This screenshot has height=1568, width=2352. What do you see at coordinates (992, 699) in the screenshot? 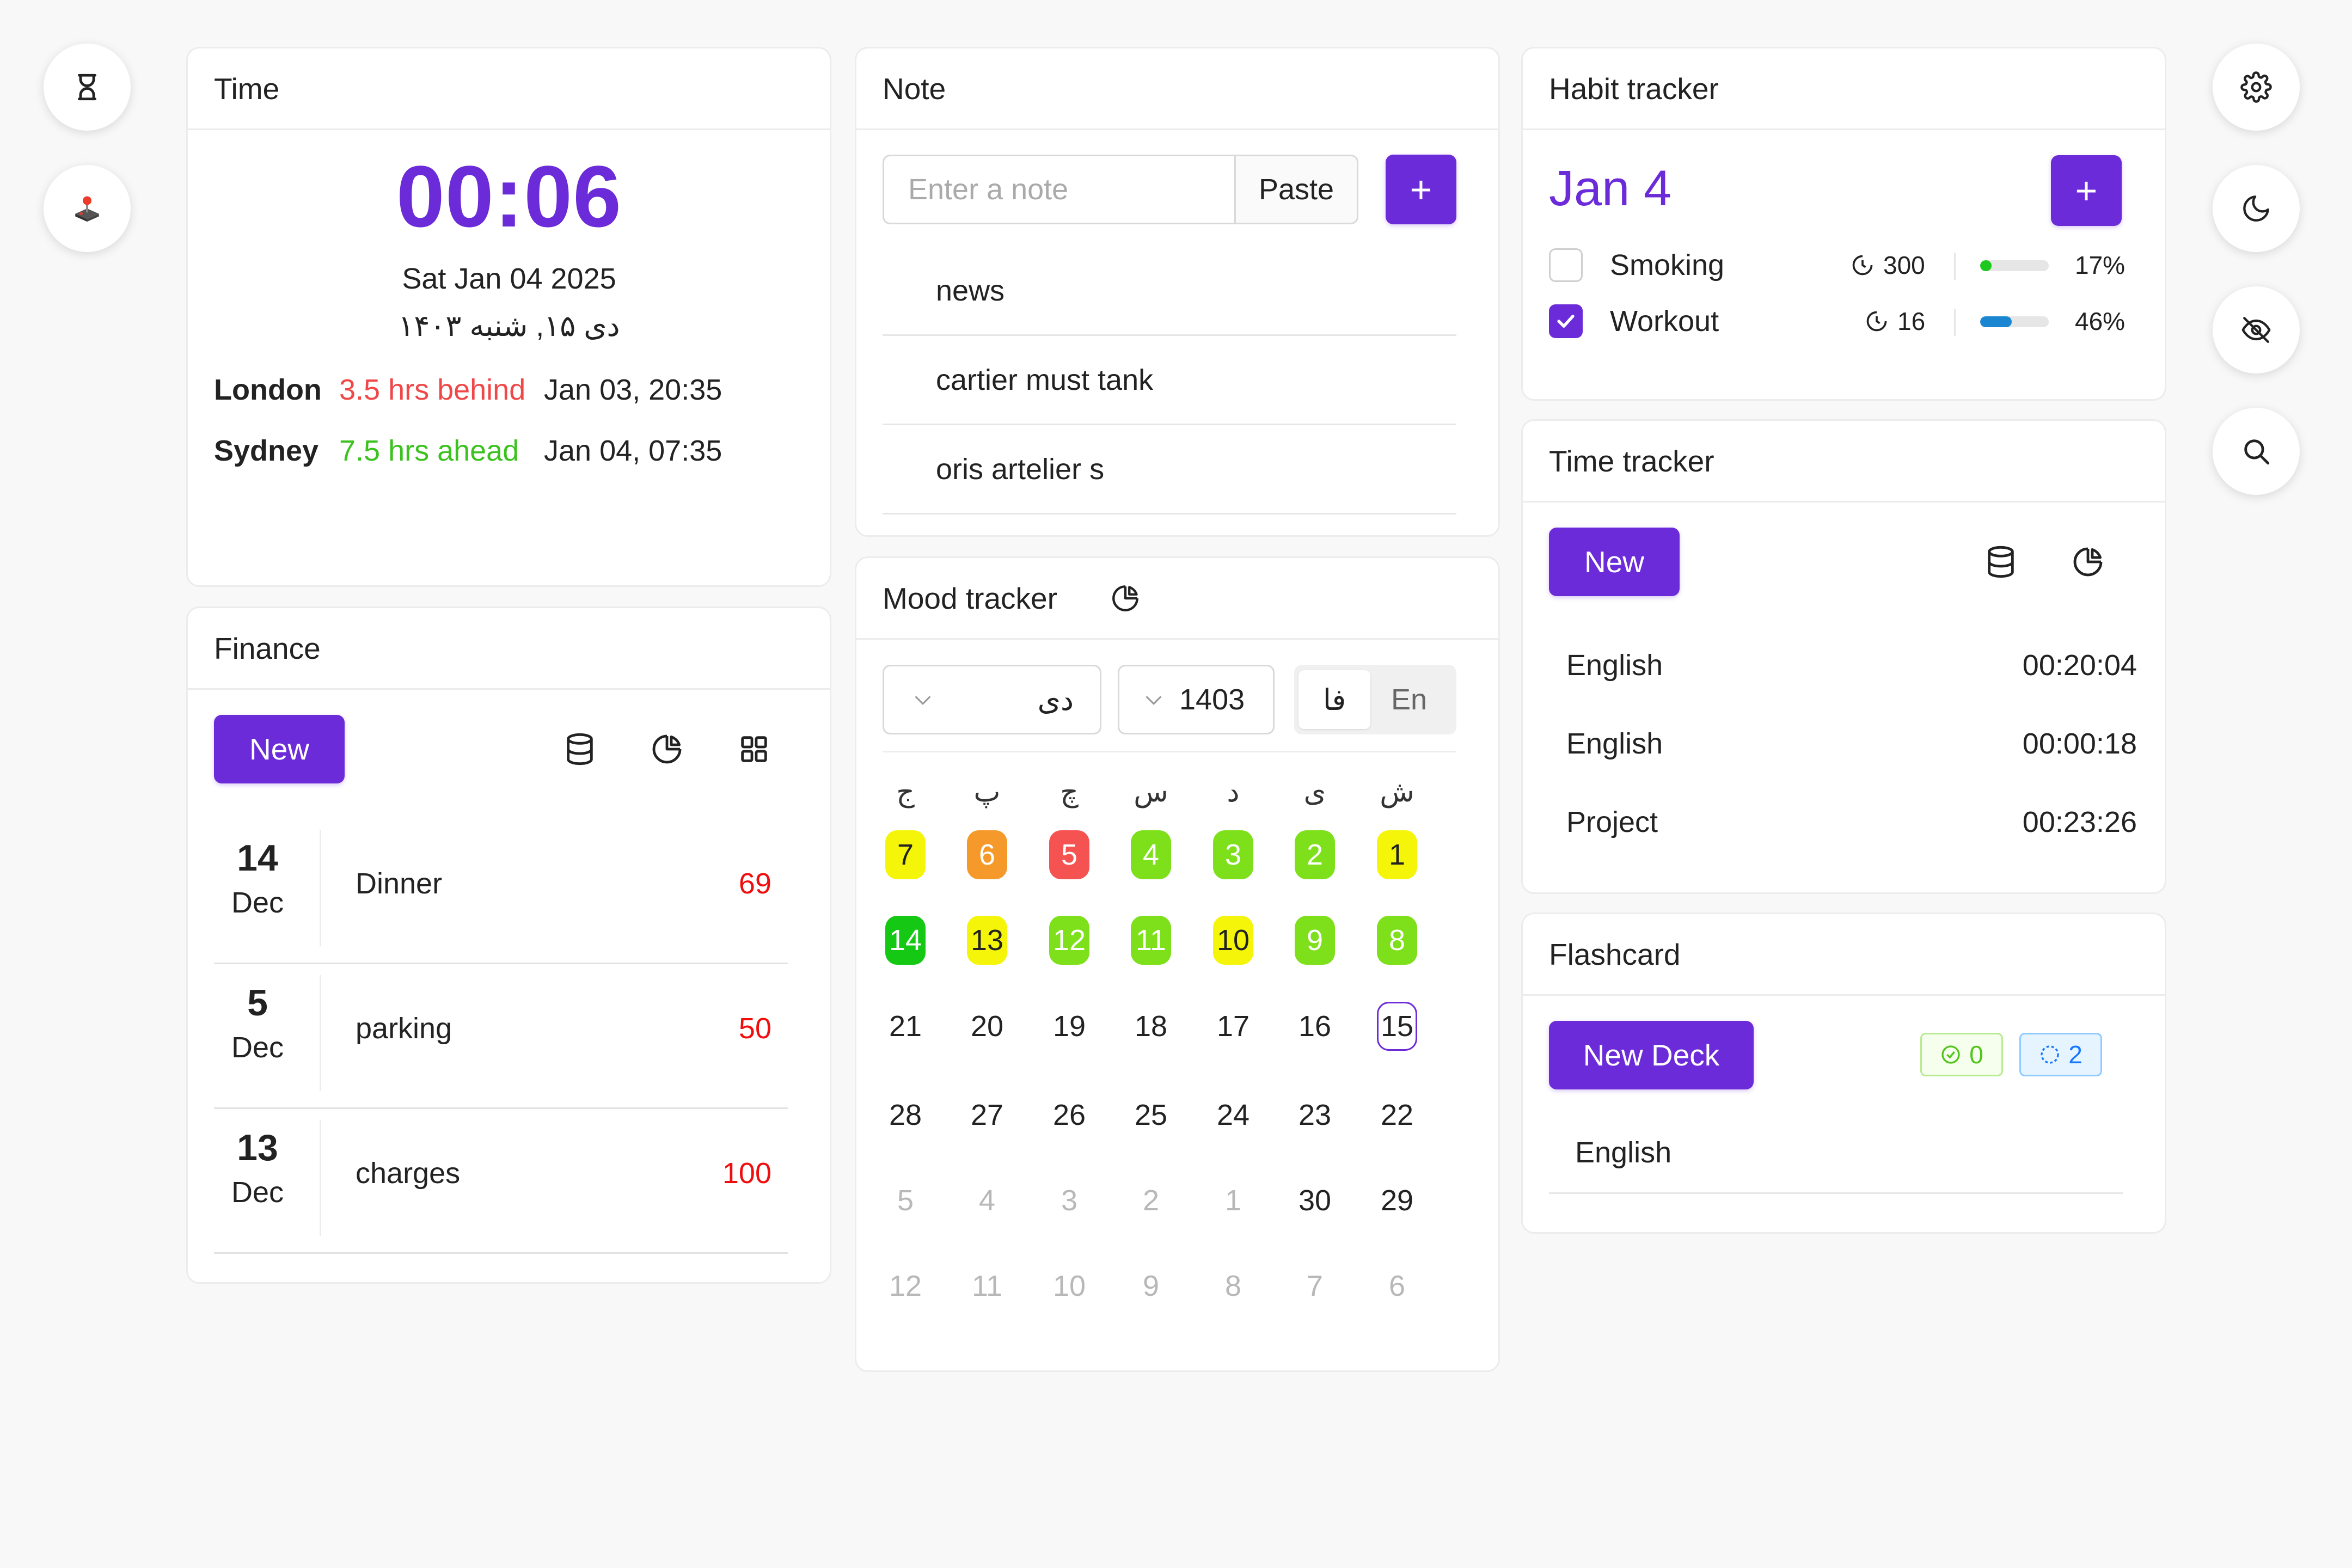
I see `month-select: دی` at bounding box center [992, 699].